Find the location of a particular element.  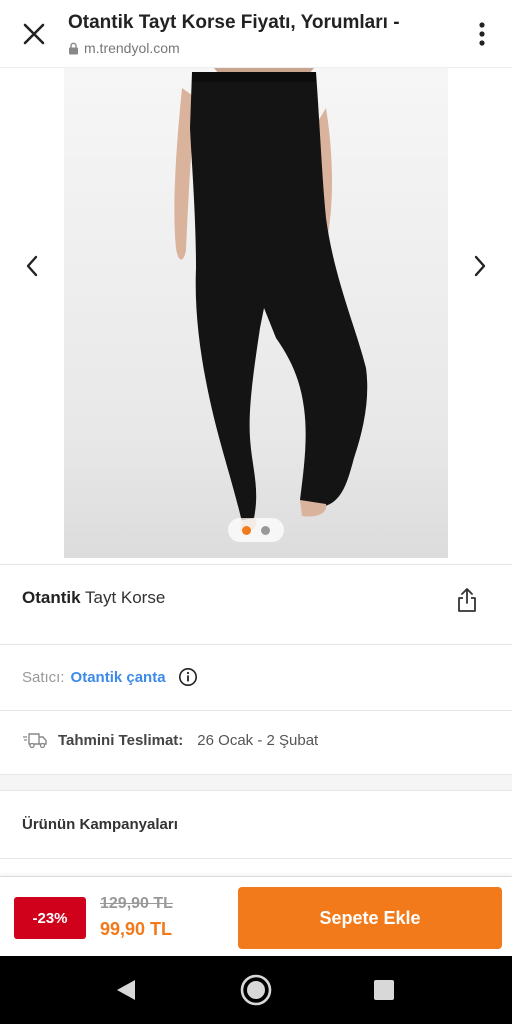

close-icon is located at coordinates (34, 34).